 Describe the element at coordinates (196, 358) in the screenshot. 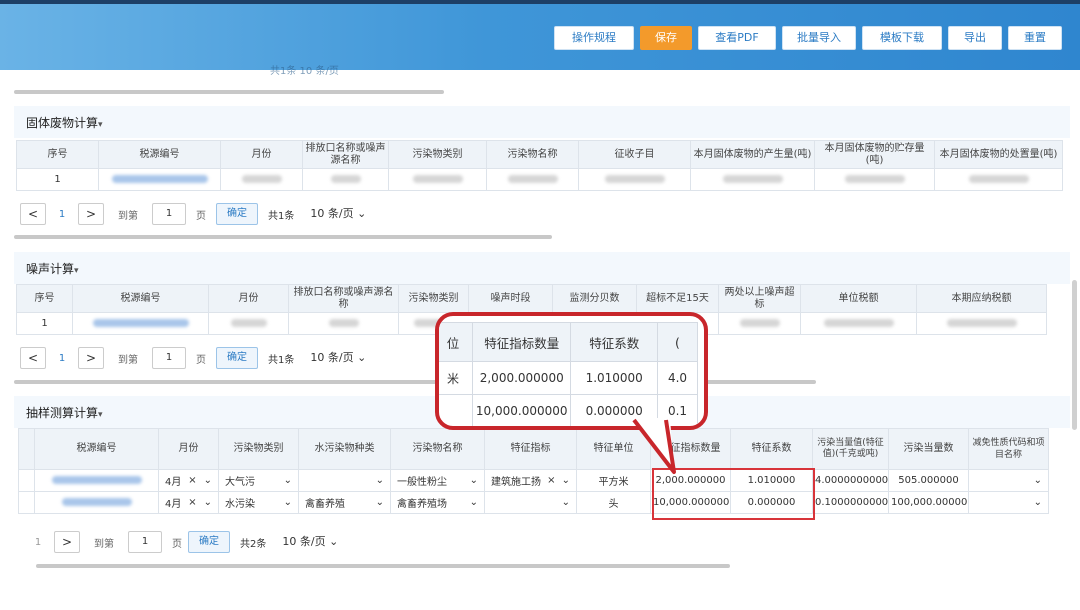

I see `noise-pager: < 1 > 到第 1 页 确定 共1条 10 条/页 ⌄` at that location.